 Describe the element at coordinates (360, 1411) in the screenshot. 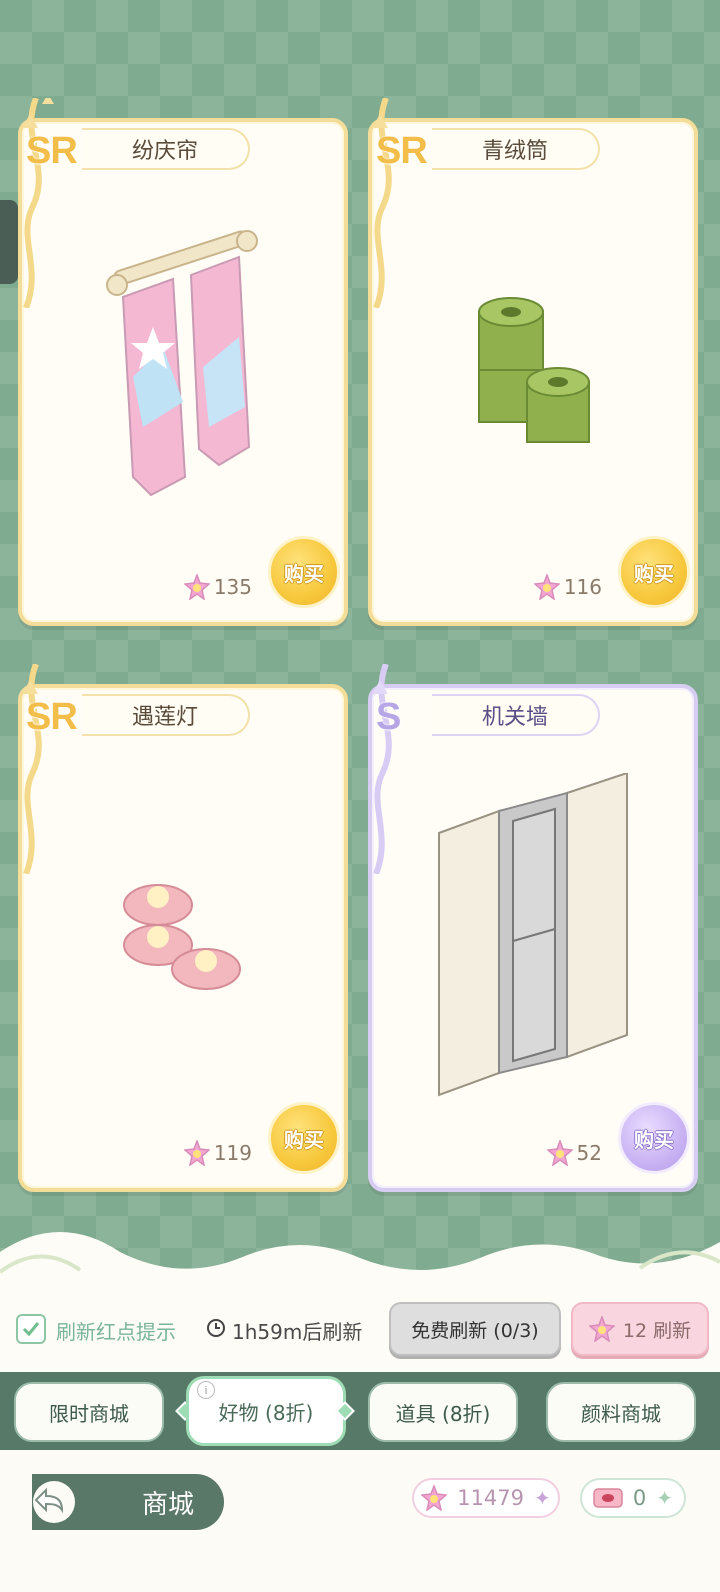

I see `shop-tab-bar: 限时商城 i 好物 (8折) 道具 (8折) 颜料商城` at that location.